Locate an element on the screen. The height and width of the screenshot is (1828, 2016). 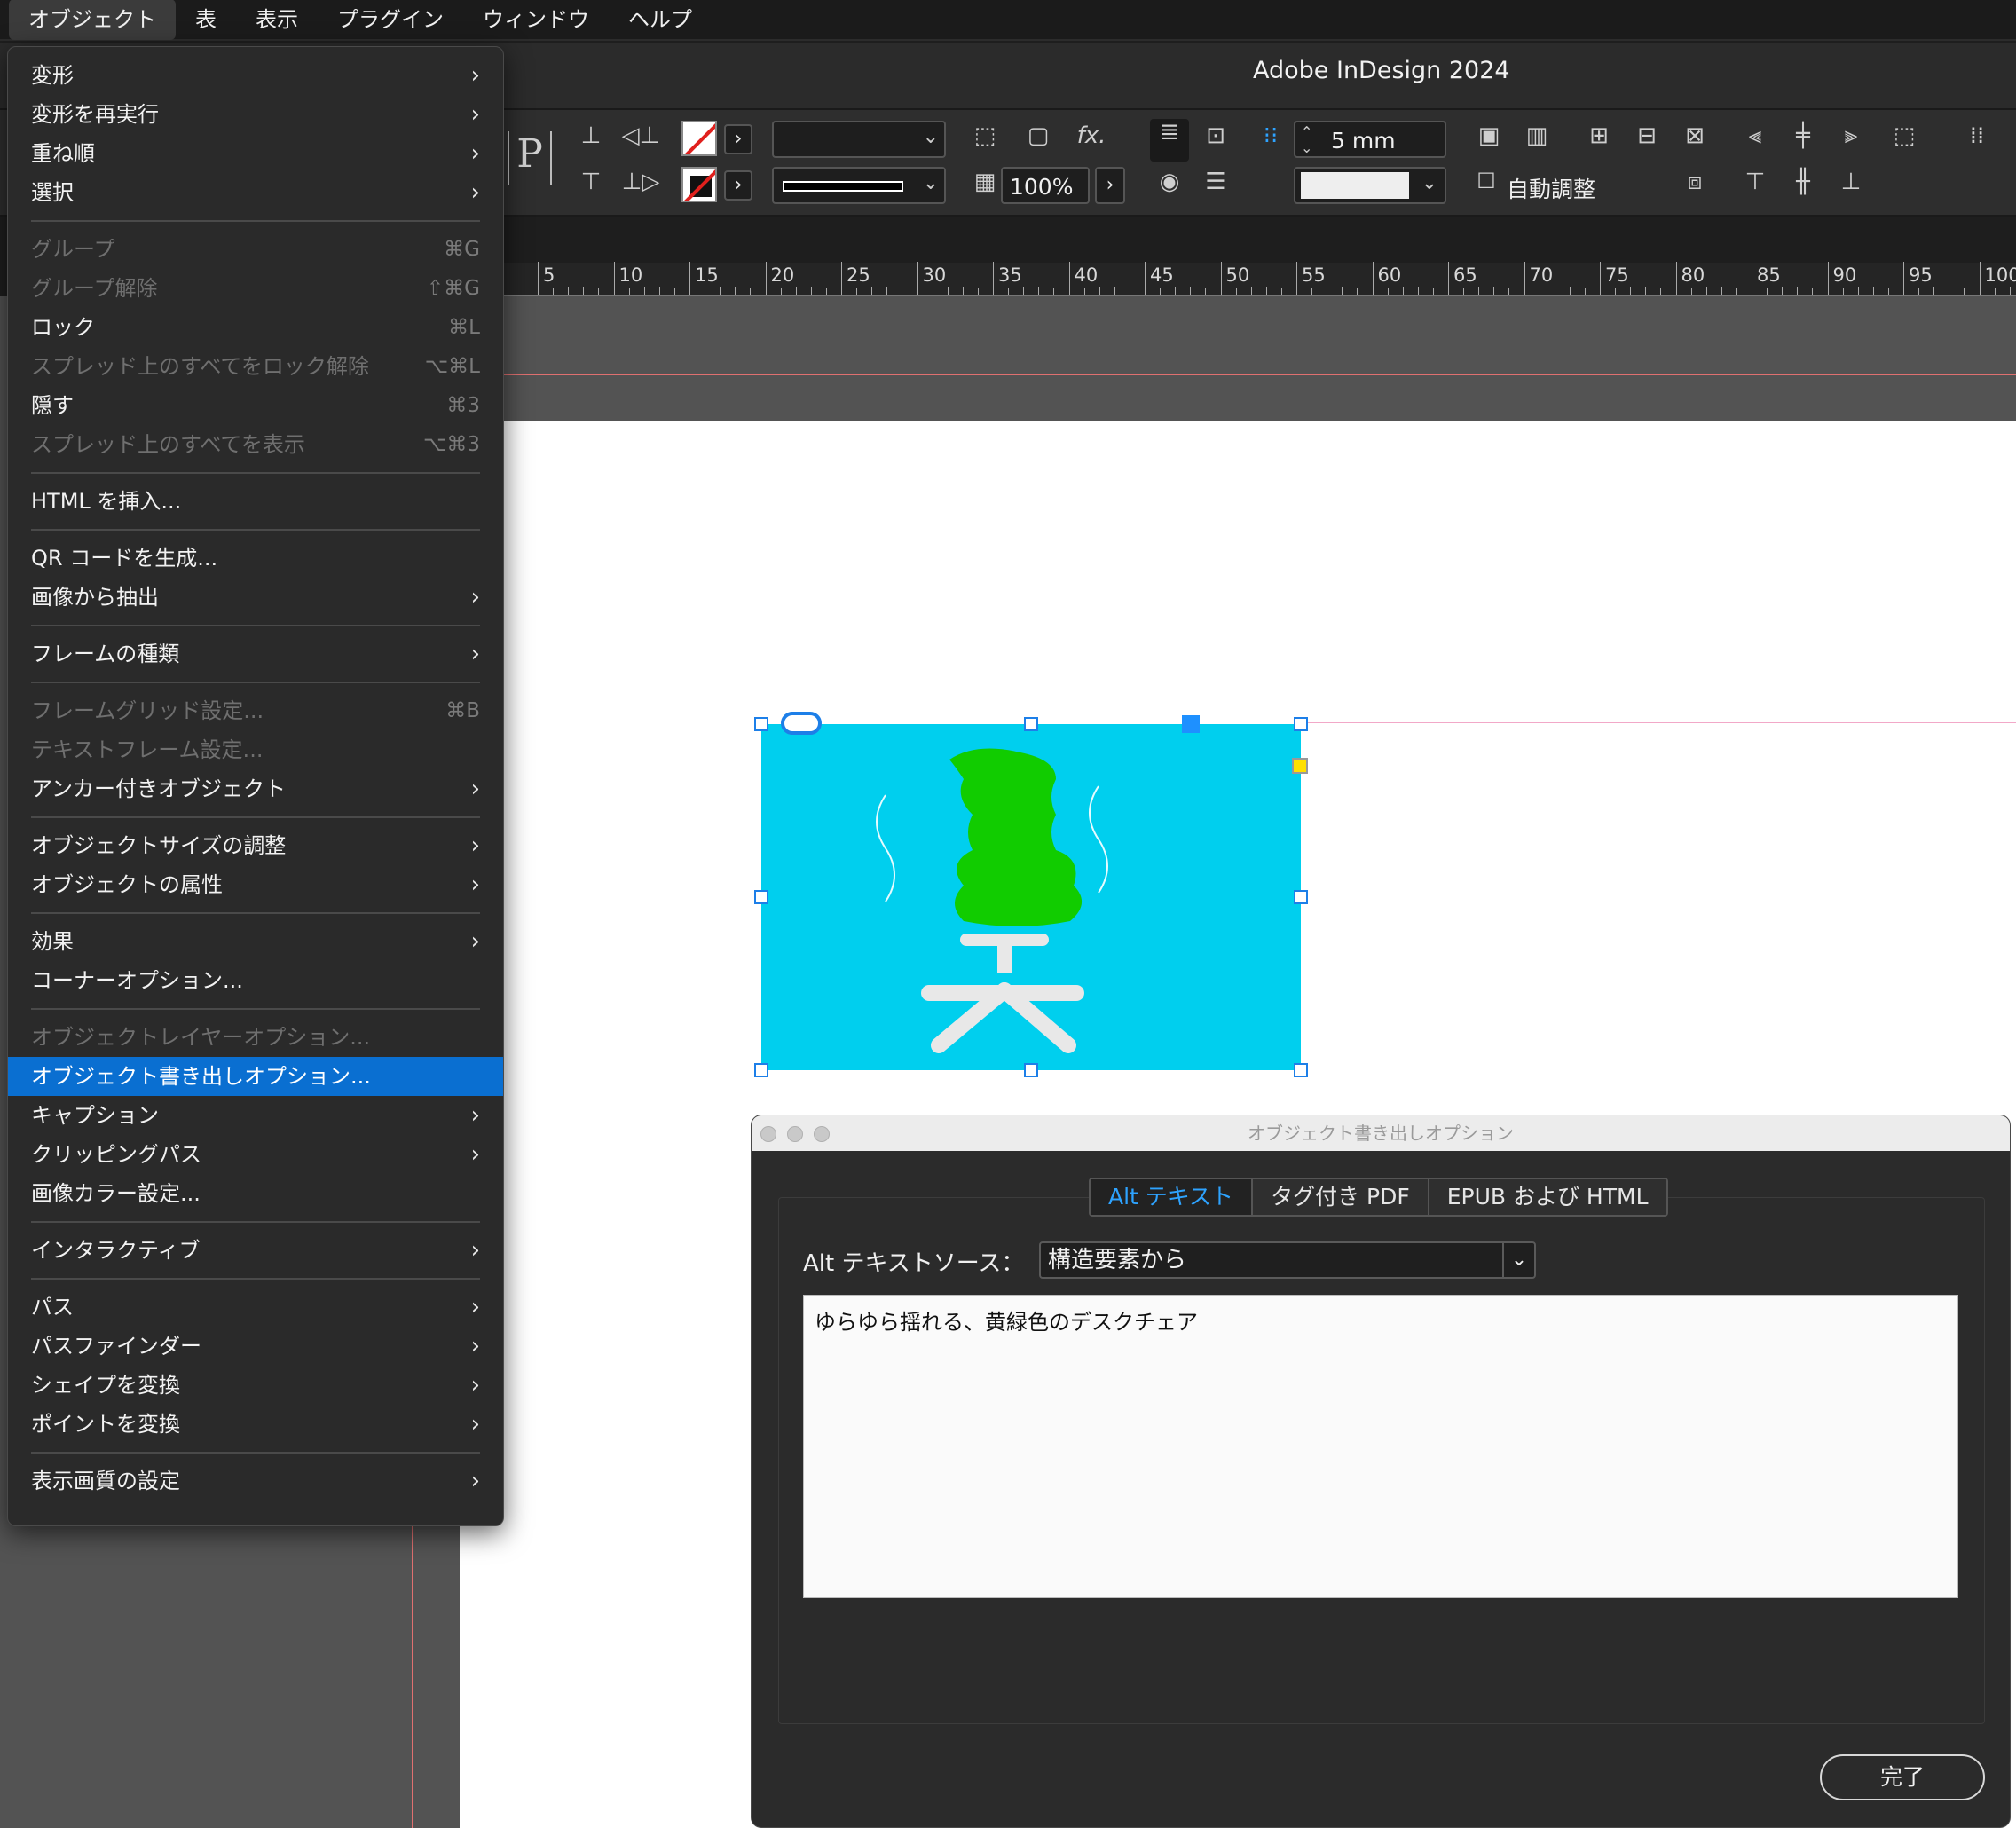
menubar-item: 表 is located at coordinates (206, 20).